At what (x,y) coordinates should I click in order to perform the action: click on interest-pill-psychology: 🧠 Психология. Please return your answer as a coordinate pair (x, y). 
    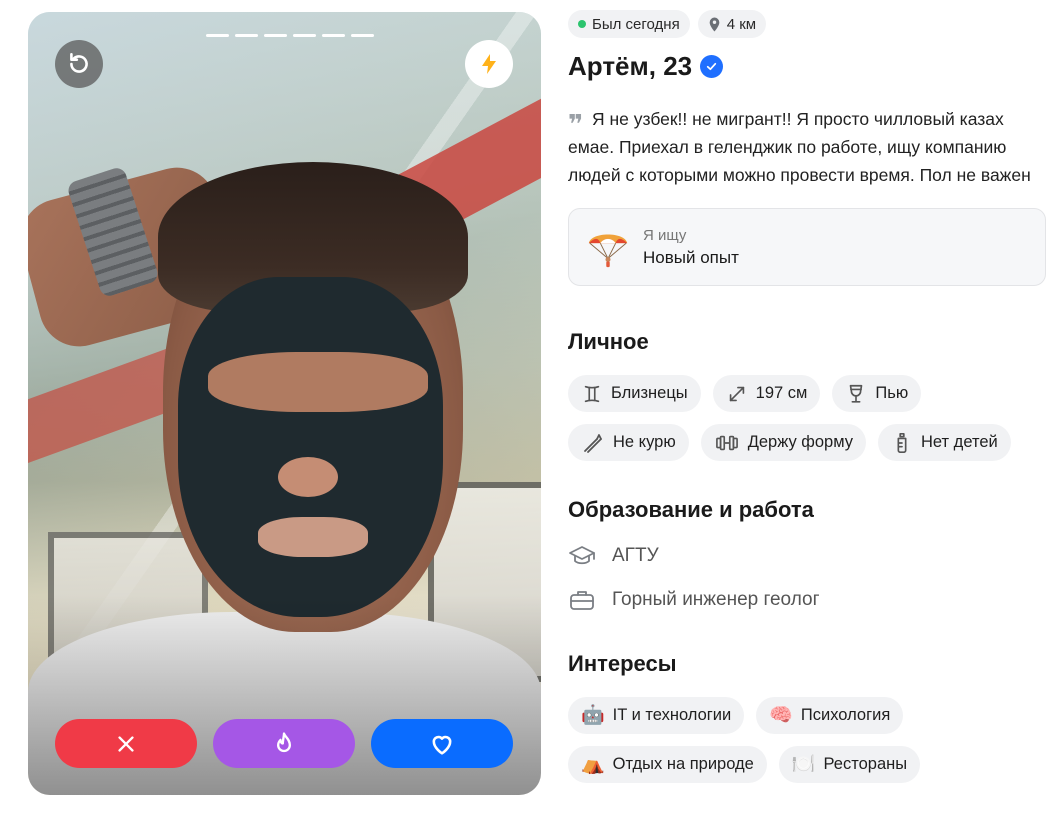
    Looking at the image, I should click on (830, 715).